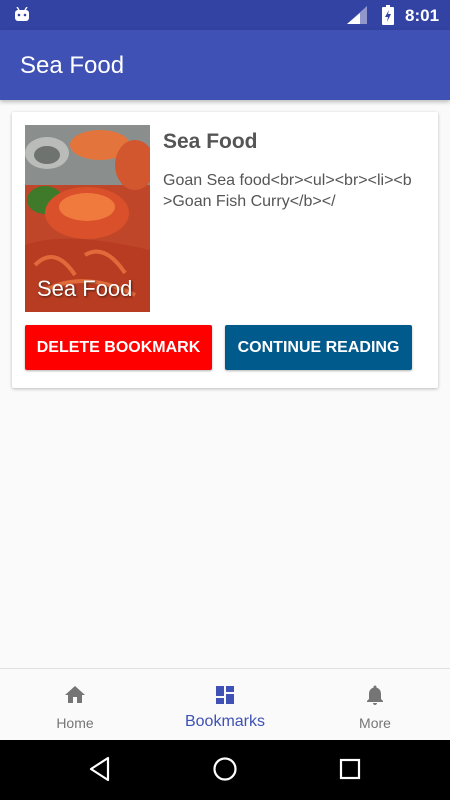 This screenshot has width=450, height=800. I want to click on nav-item-home: Home, so click(75, 705).